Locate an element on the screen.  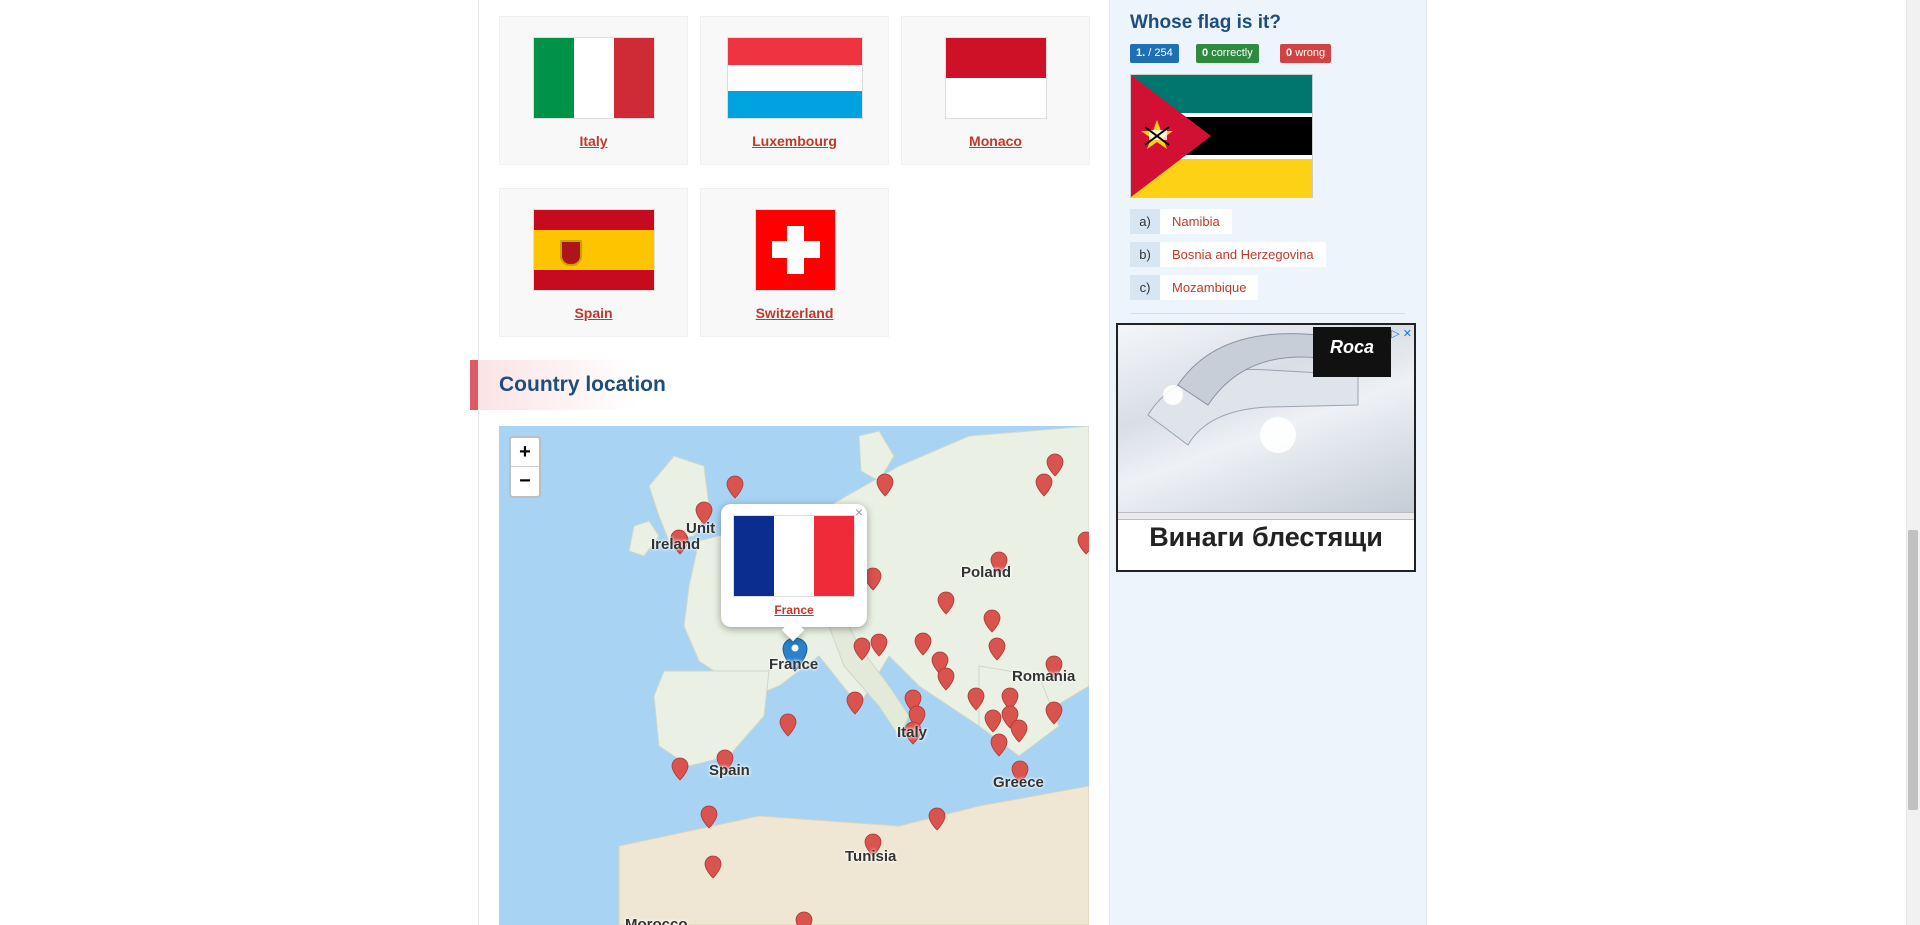
popup-close-button: × is located at coordinates (859, 512).